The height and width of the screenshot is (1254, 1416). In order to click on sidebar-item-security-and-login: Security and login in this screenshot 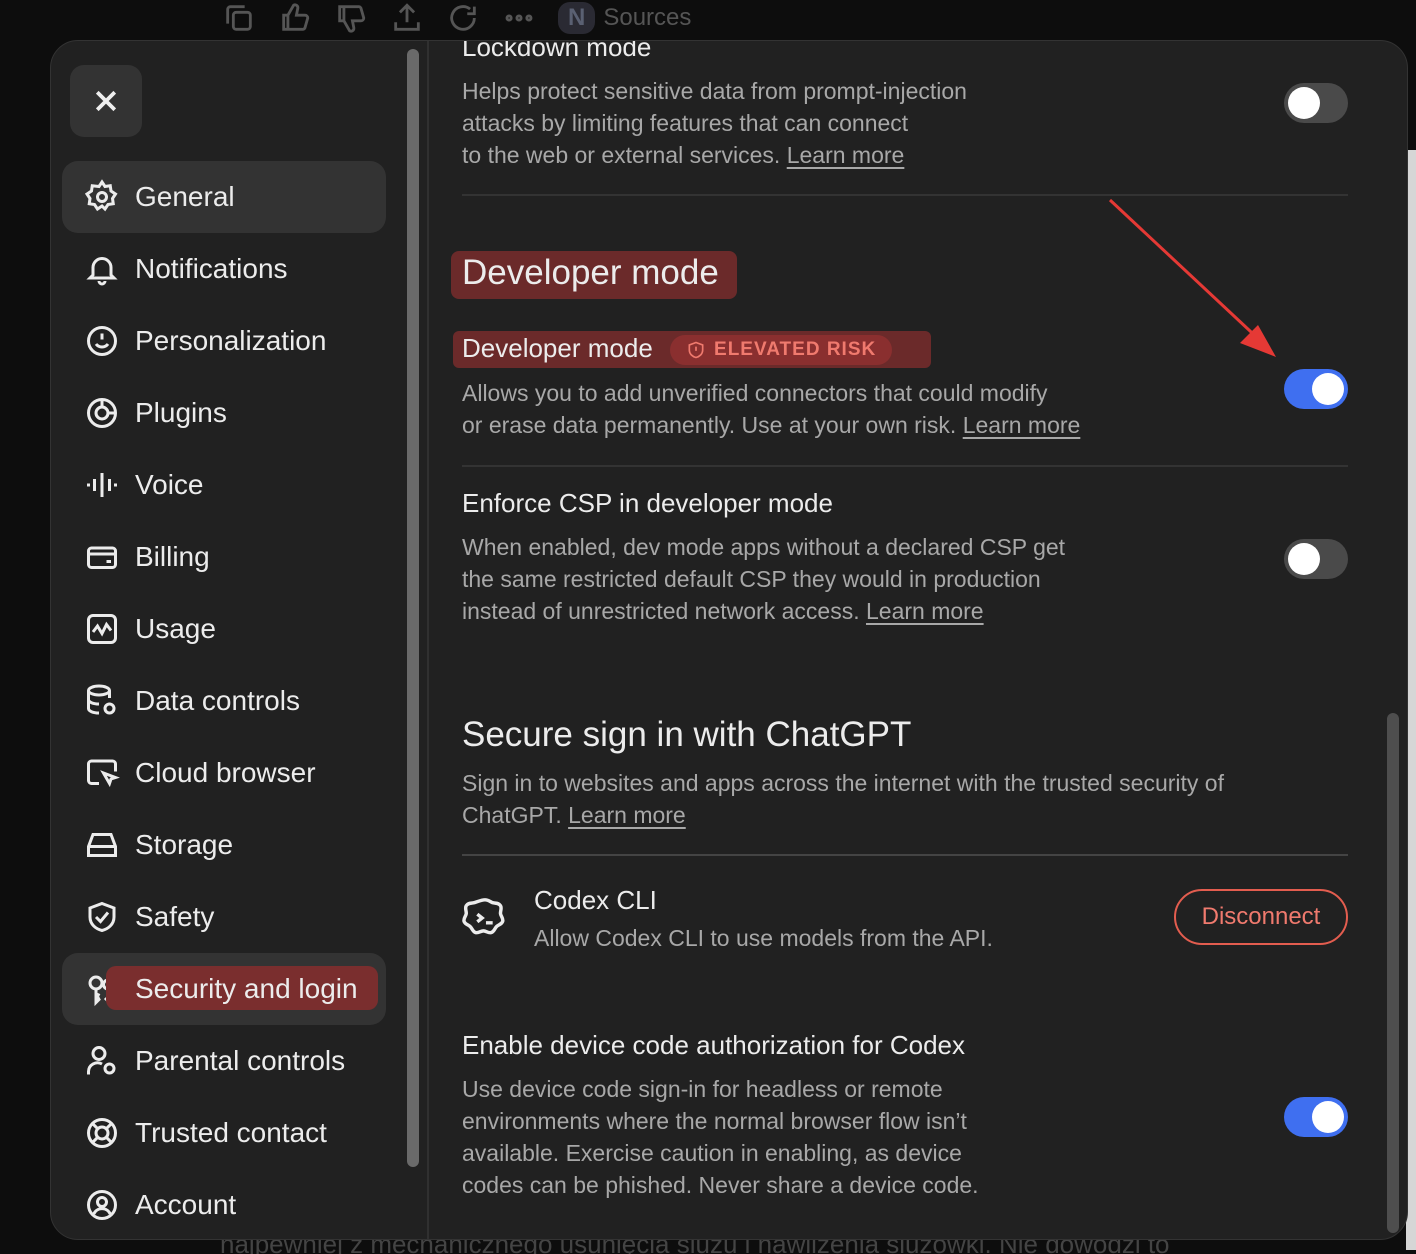, I will do `click(224, 989)`.